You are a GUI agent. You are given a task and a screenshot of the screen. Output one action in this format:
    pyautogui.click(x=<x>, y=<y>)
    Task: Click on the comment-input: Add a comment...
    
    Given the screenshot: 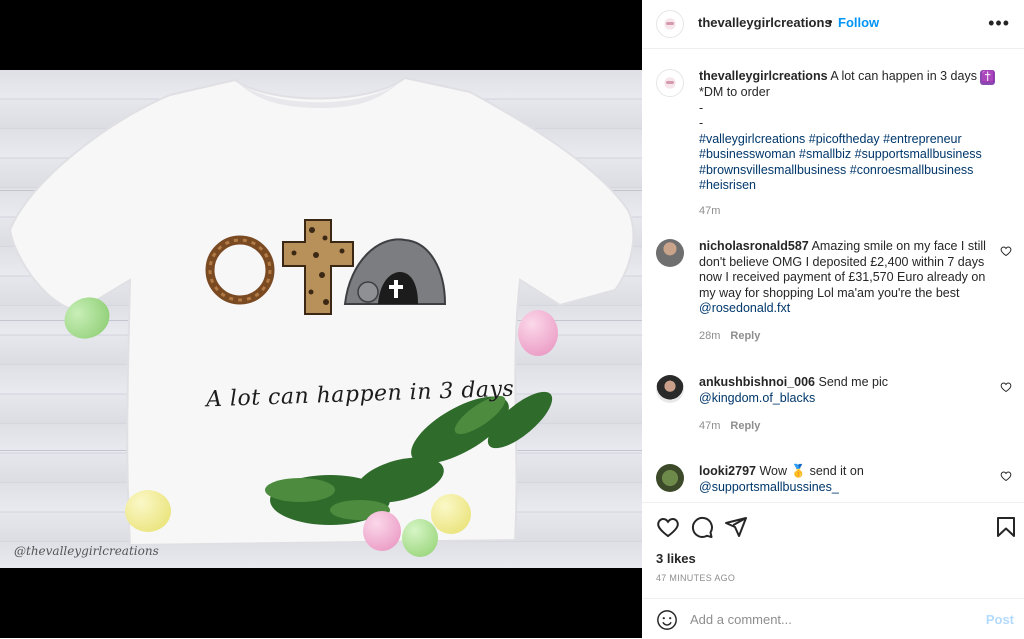 What is the action you would take?
    pyautogui.click(x=741, y=619)
    